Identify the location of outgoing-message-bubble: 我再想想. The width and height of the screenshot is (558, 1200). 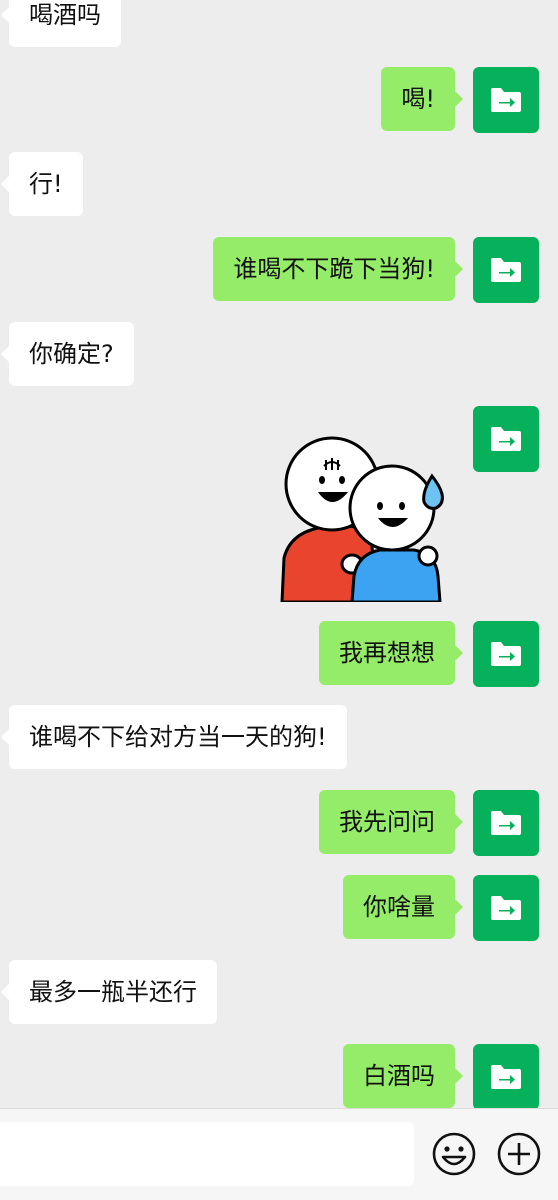
(391, 653).